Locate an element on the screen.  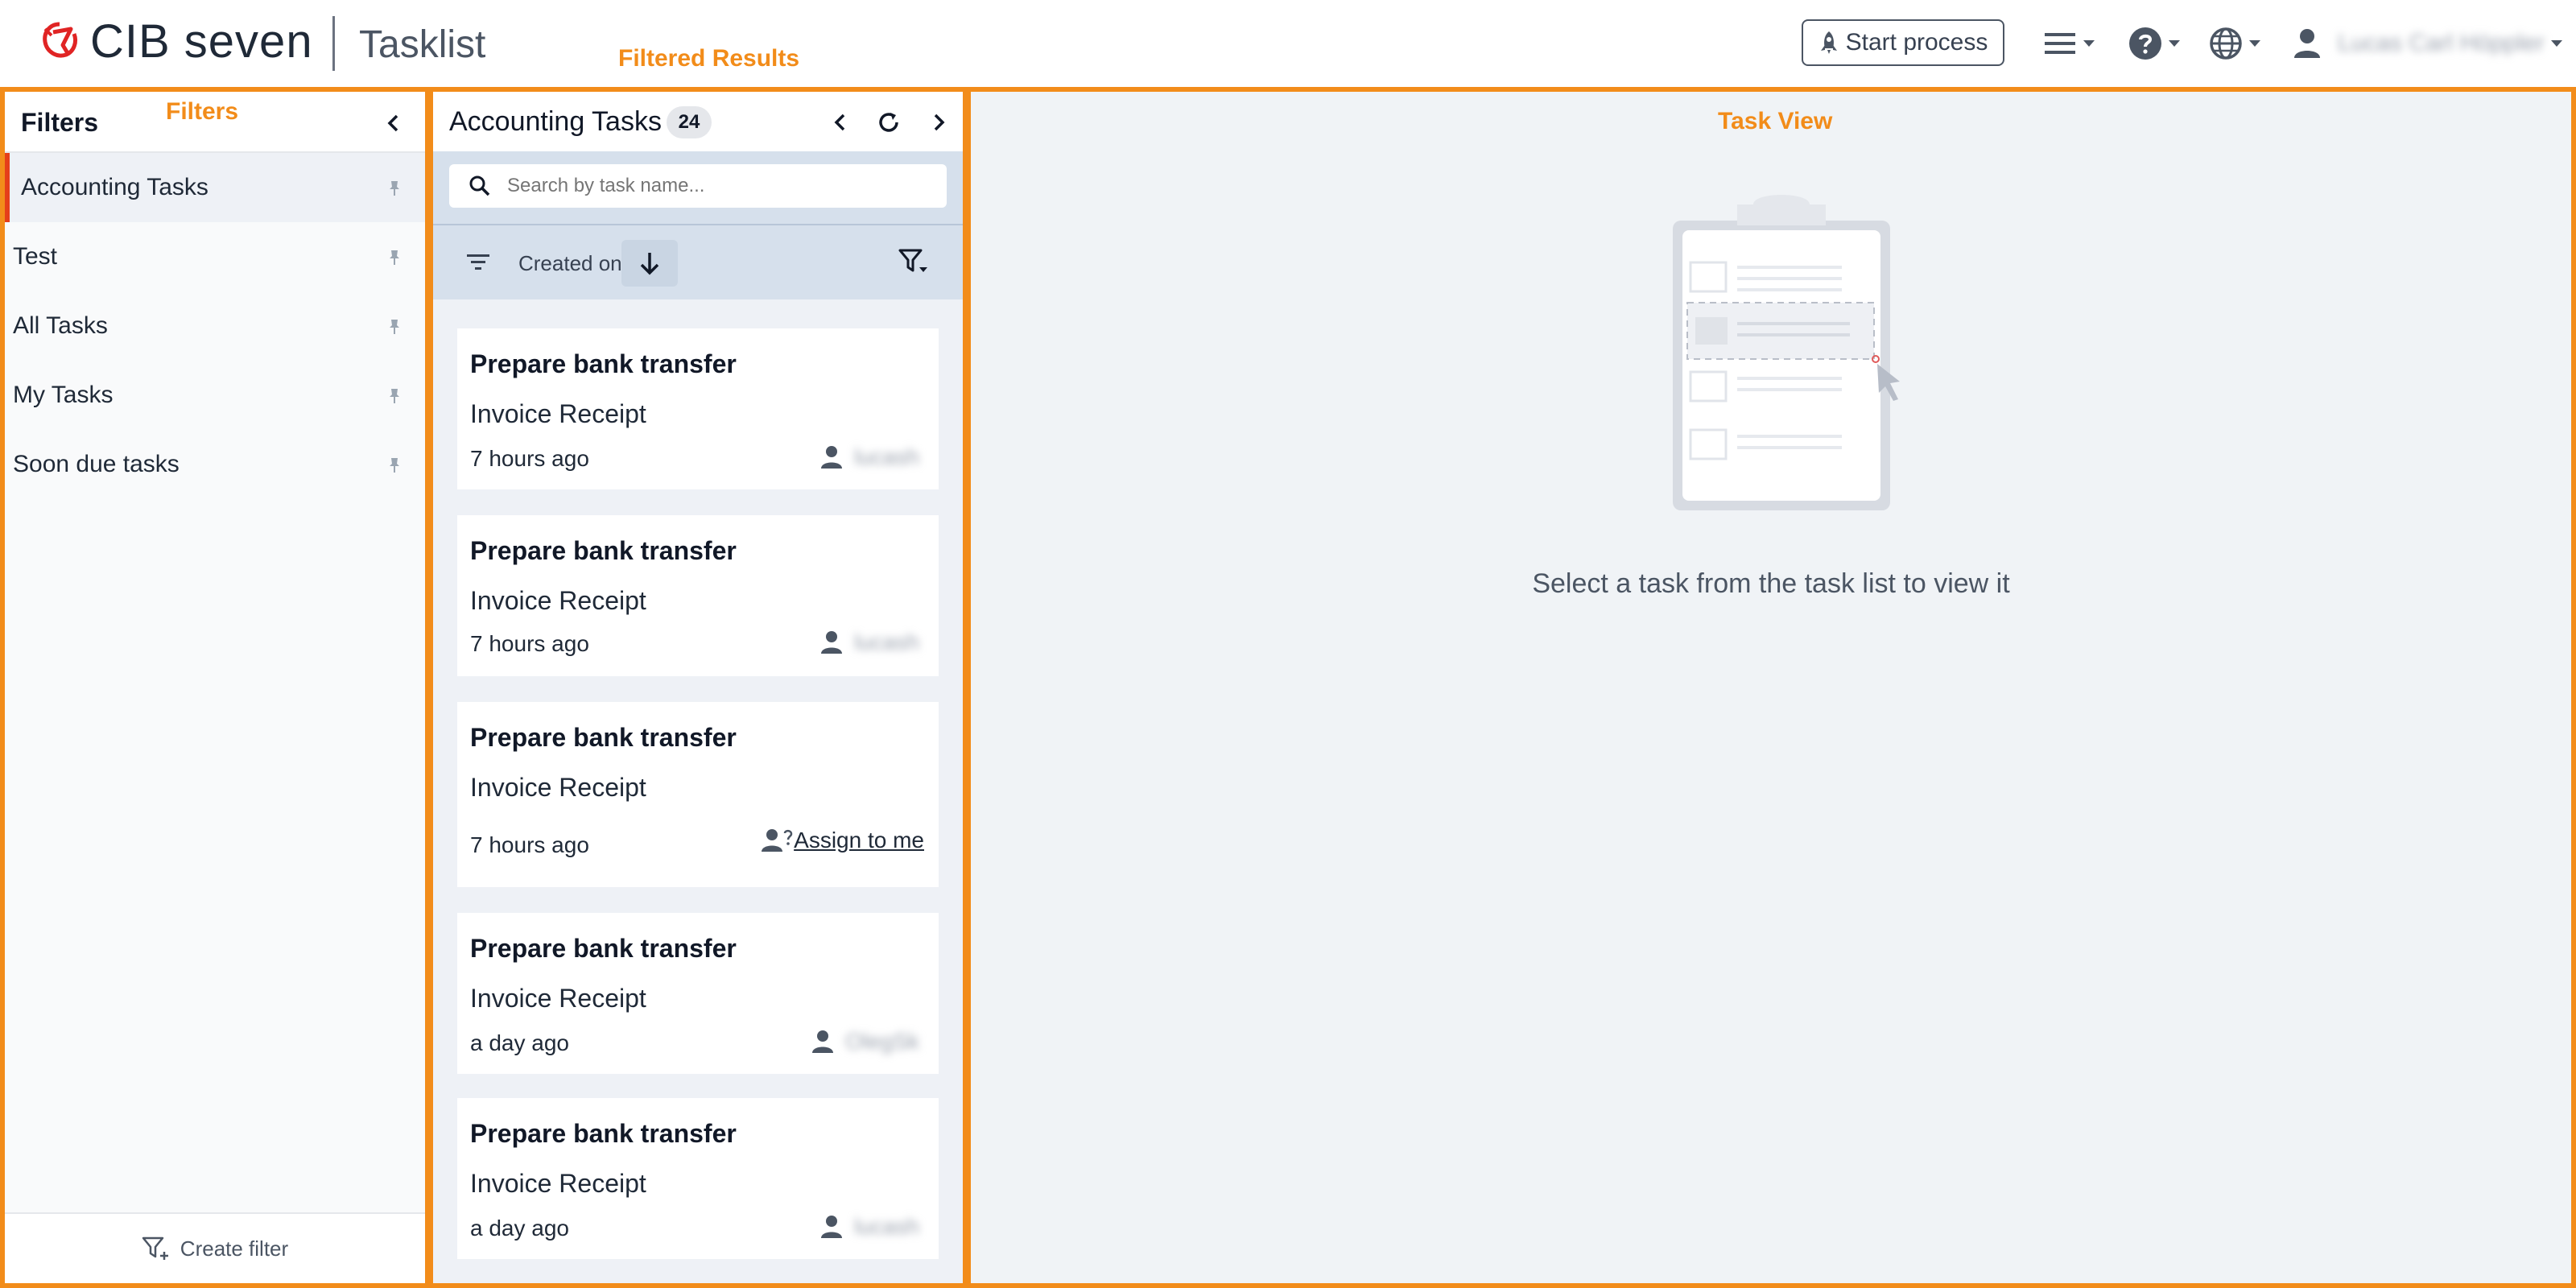
help-icon is located at coordinates (2145, 43).